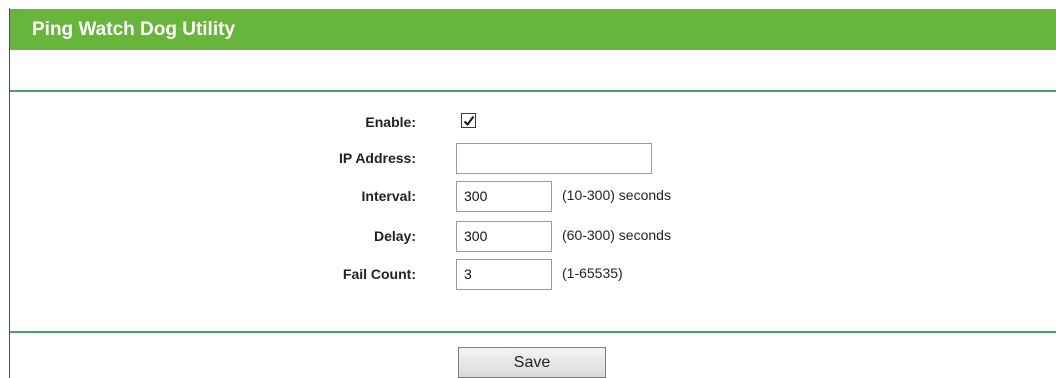 This screenshot has width=1056, height=378. Describe the element at coordinates (394, 236) in the screenshot. I see `delay-label: Delay:` at that location.